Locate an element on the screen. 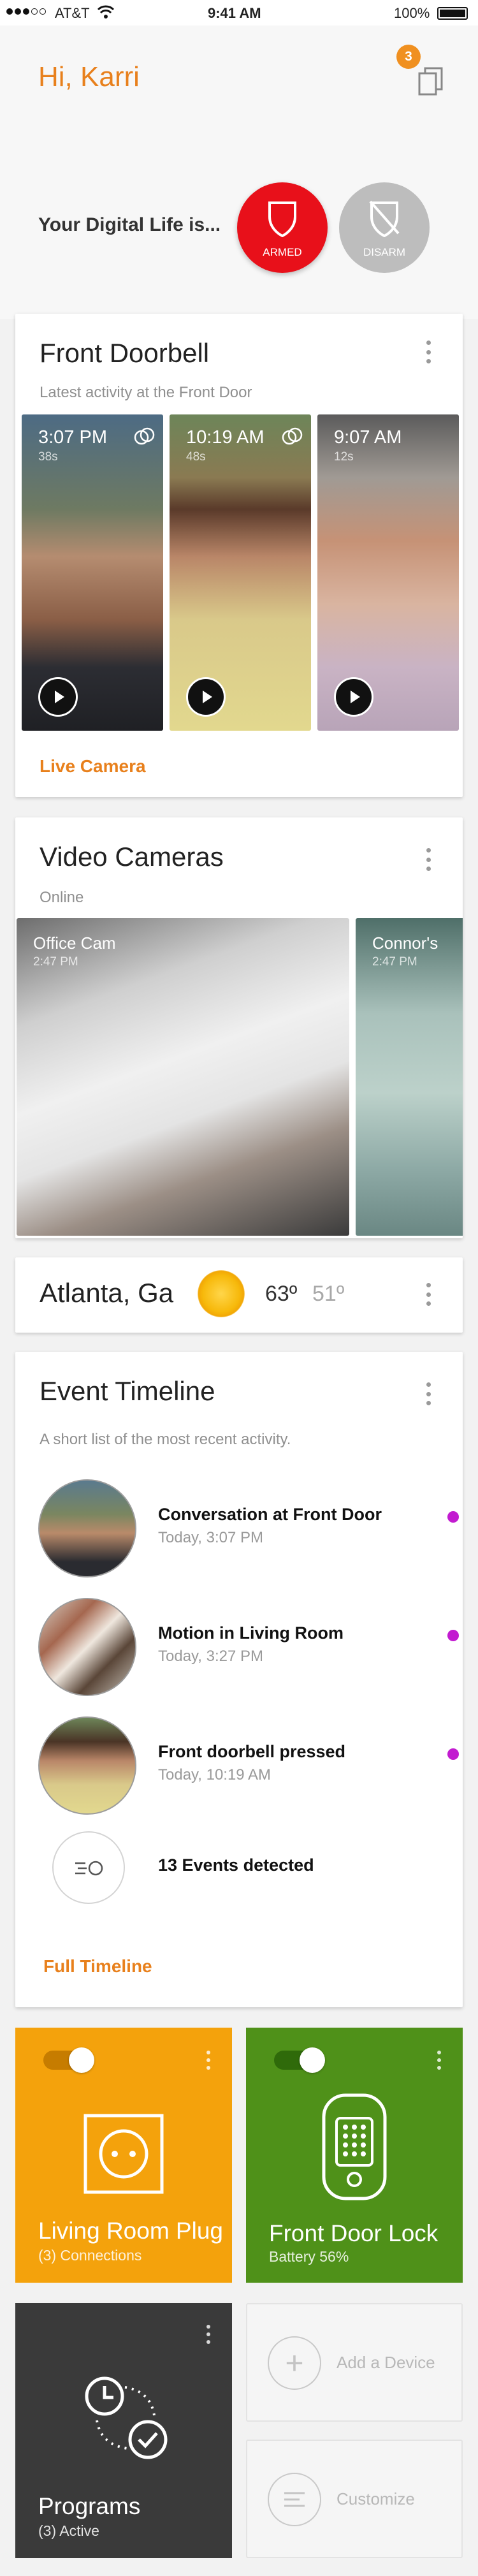 The height and width of the screenshot is (2576, 478). keypad-lock-icon is located at coordinates (354, 2146).